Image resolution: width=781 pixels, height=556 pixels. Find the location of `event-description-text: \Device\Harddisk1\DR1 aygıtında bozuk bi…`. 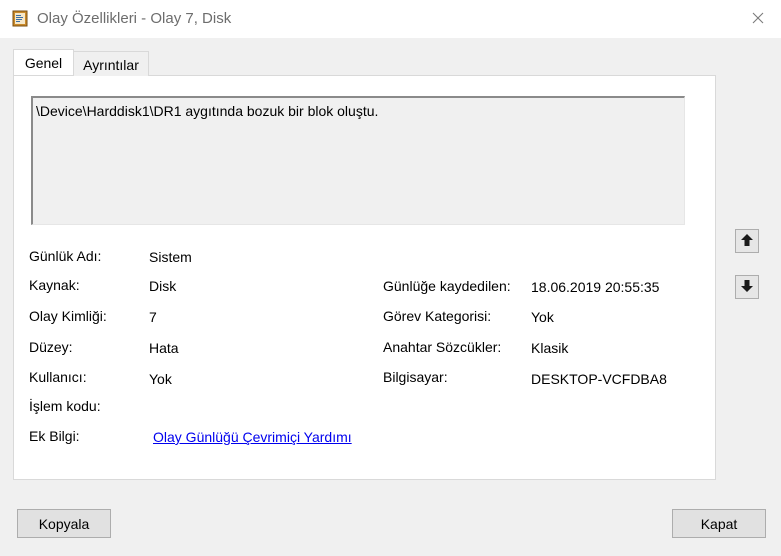

event-description-text: \Device\Harddisk1\DR1 aygıtında bozuk bi… is located at coordinates (207, 111).